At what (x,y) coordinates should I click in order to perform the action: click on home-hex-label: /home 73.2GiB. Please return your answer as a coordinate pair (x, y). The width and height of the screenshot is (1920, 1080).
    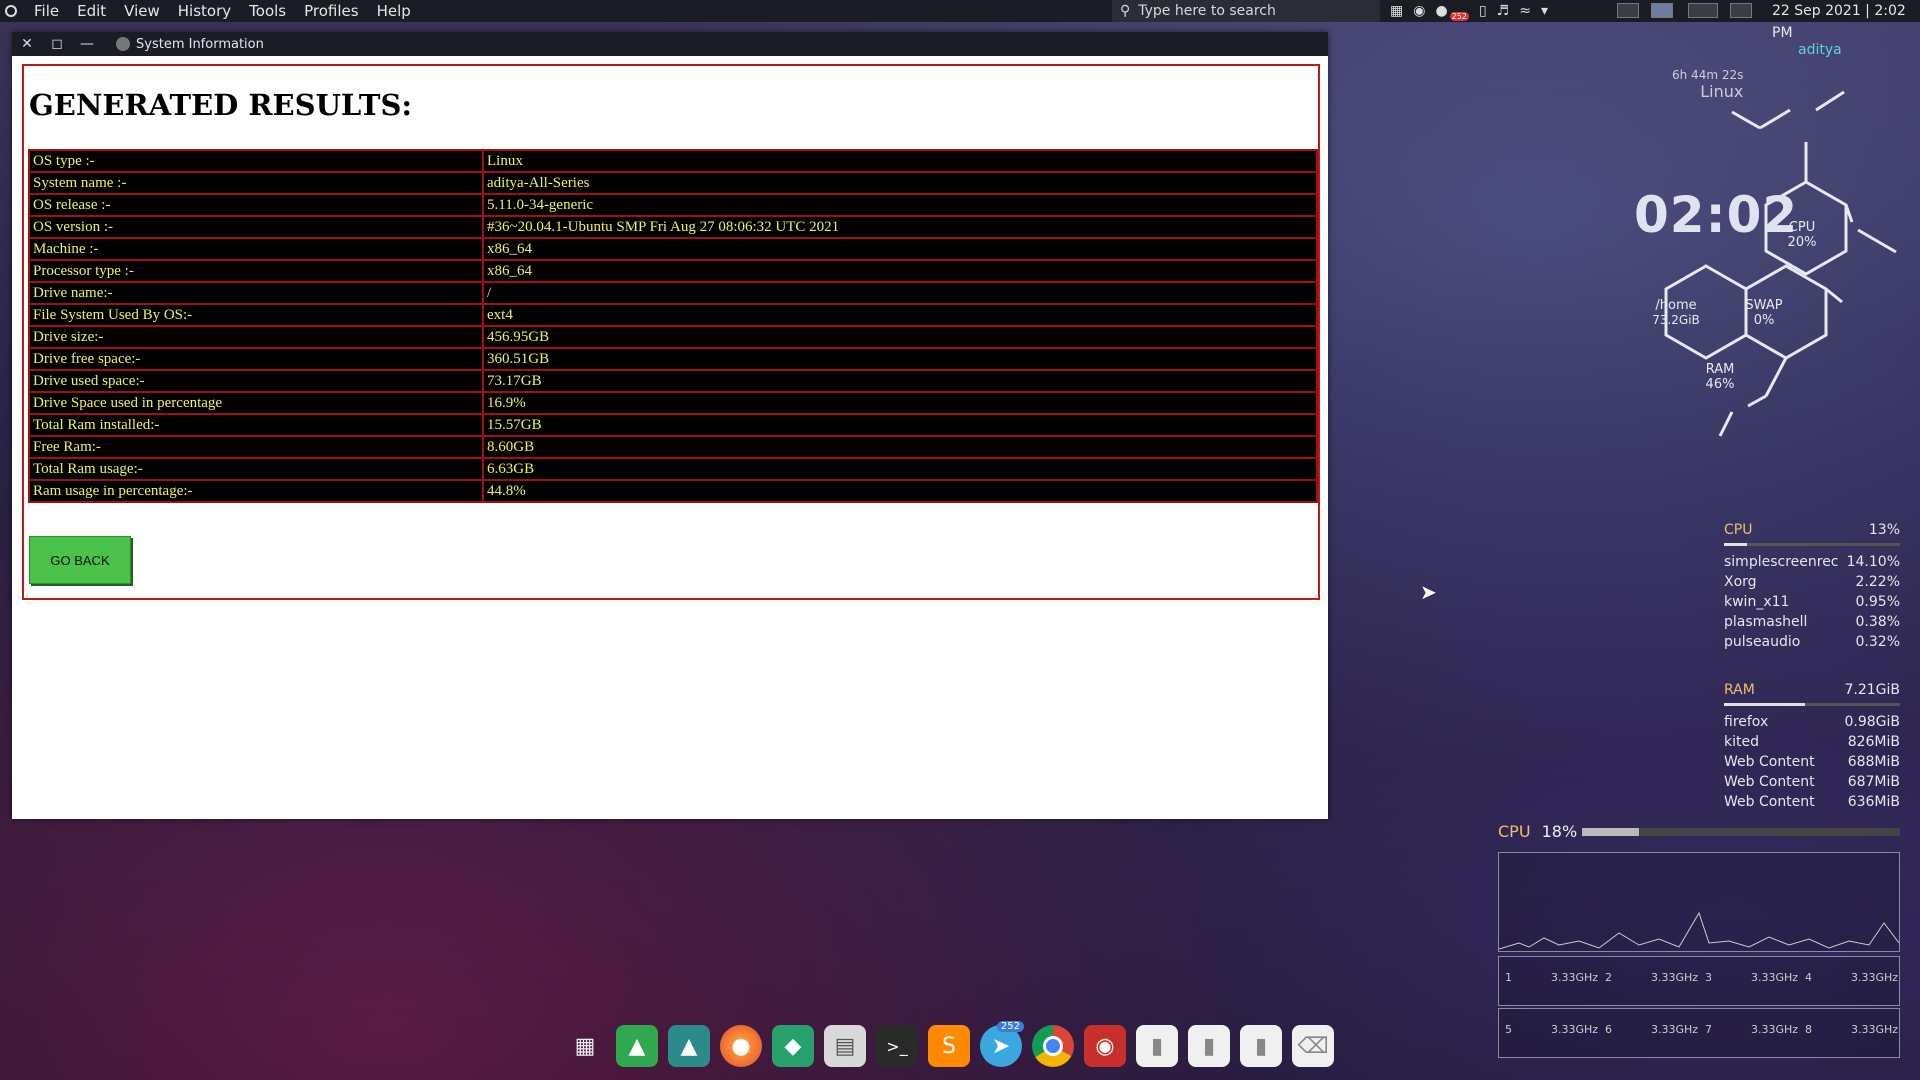
    Looking at the image, I should click on (1676, 313).